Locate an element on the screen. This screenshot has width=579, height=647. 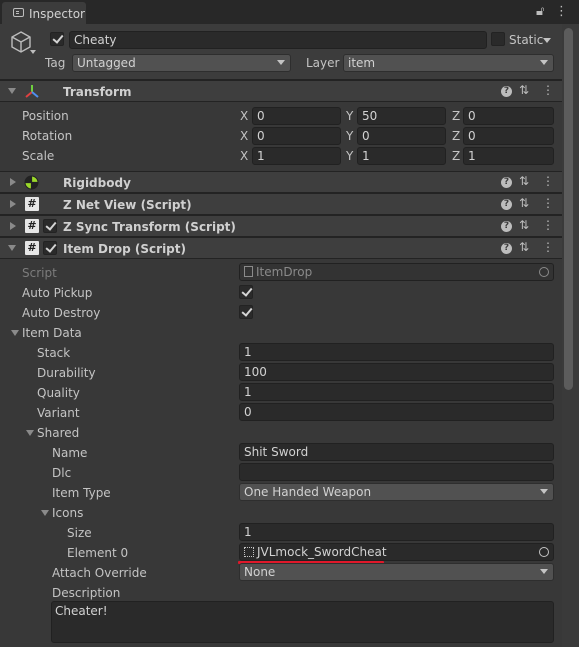
auto-pickup-checkbox is located at coordinates (246, 292).